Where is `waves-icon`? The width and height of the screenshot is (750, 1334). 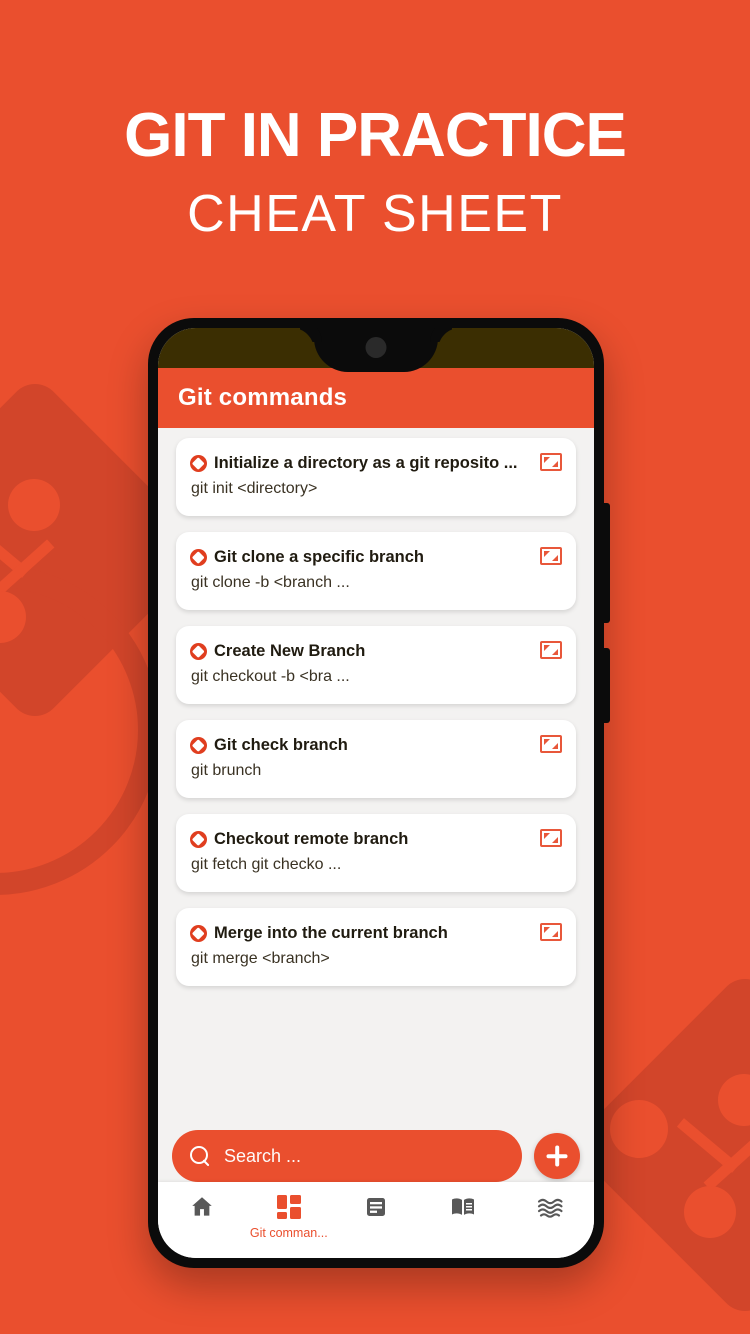 waves-icon is located at coordinates (550, 1207).